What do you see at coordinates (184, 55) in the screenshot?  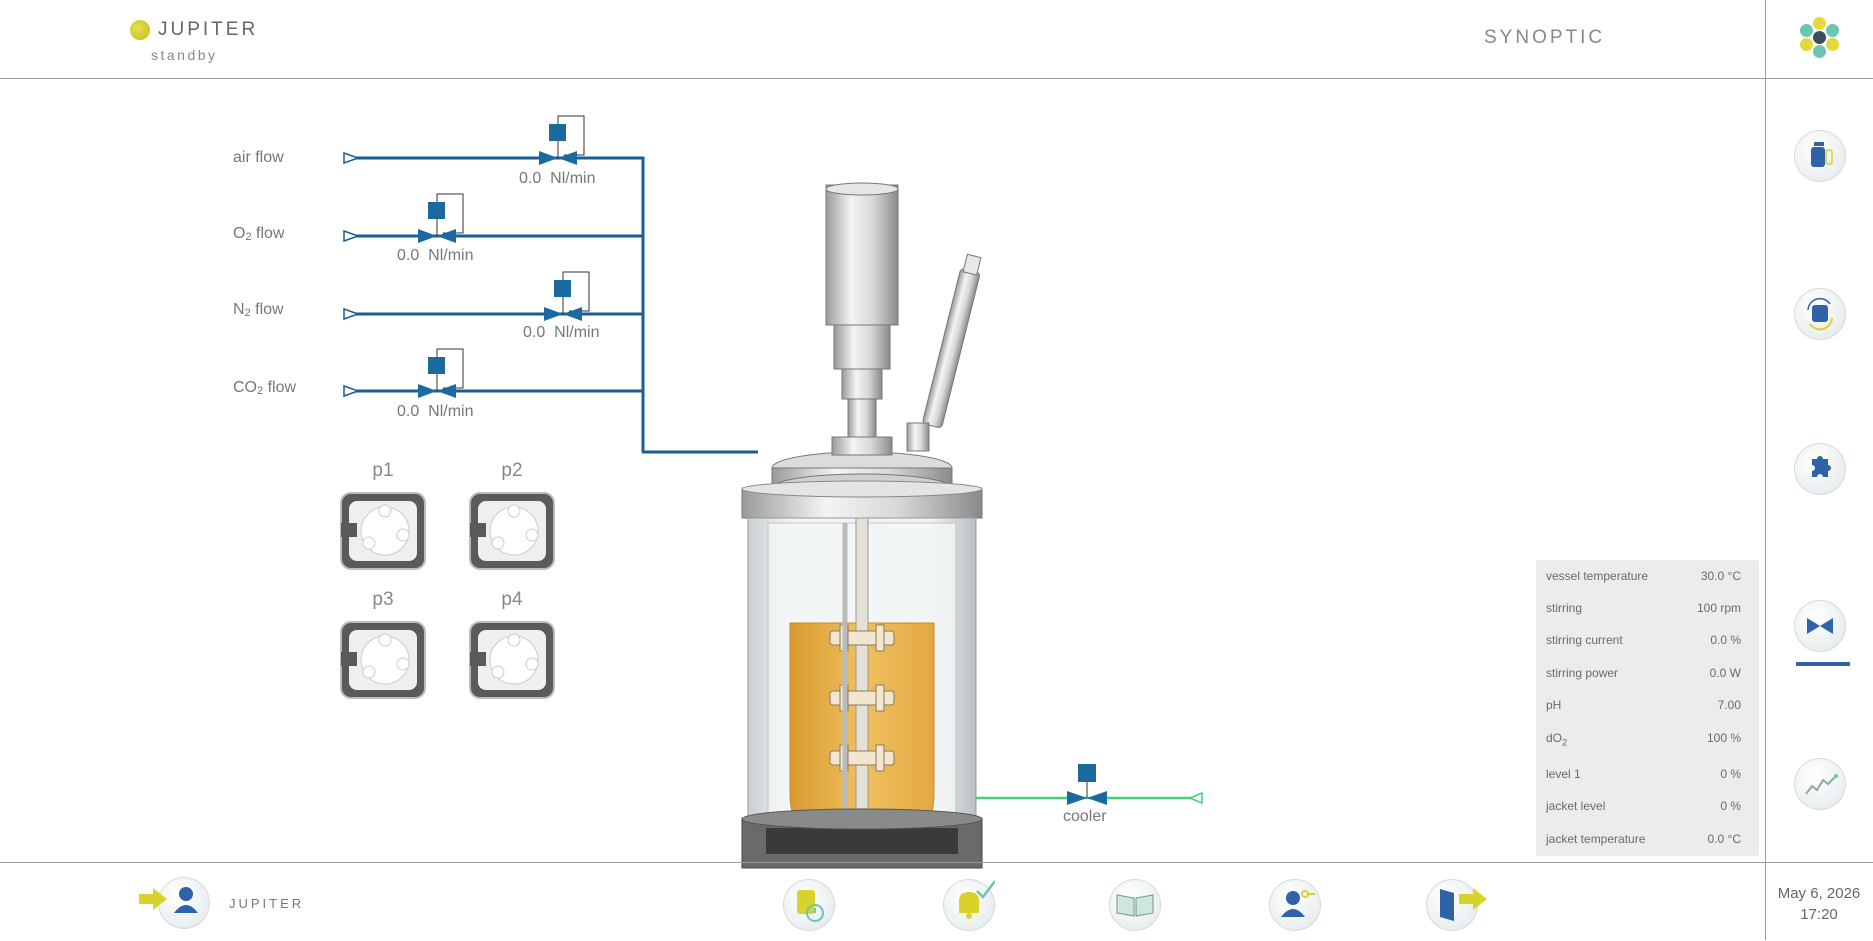 I see `app-status: standby` at bounding box center [184, 55].